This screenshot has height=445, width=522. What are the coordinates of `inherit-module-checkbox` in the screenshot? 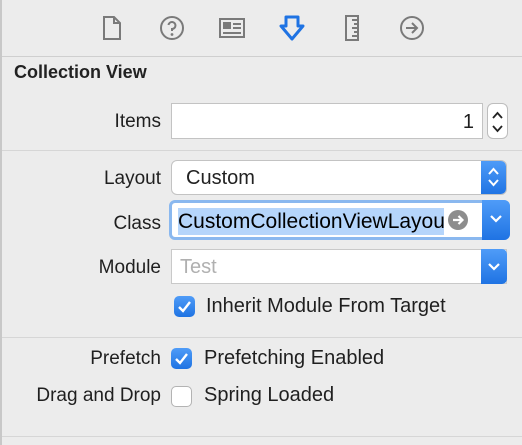 It's located at (184, 306).